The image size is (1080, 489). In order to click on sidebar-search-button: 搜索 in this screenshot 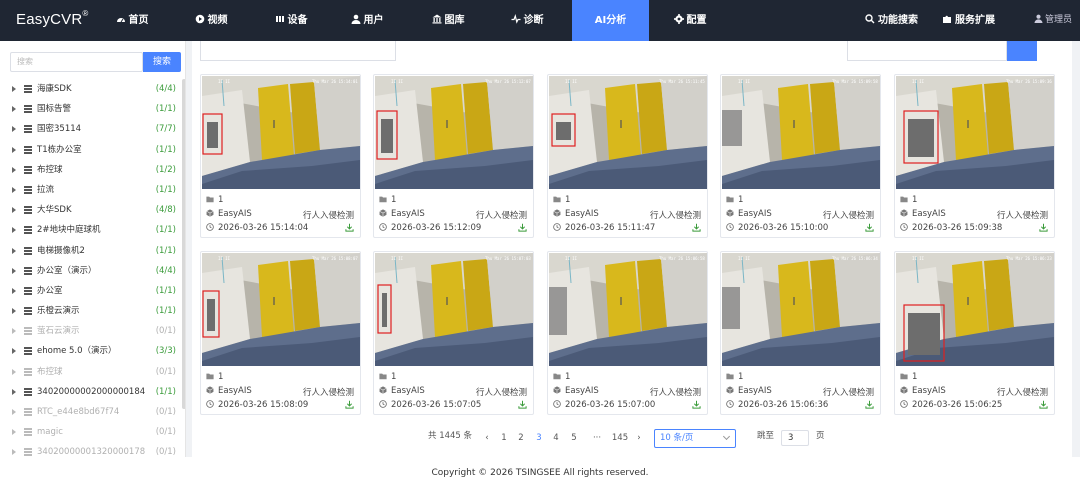, I will do `click(162, 62)`.